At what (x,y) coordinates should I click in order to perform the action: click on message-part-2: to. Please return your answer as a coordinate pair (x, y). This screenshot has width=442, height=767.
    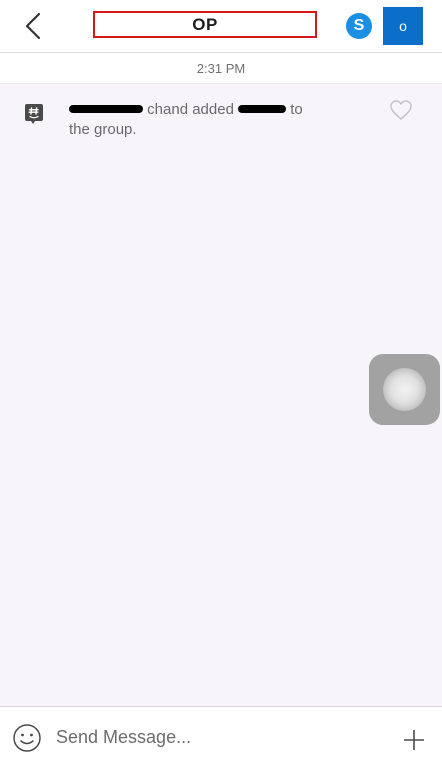
    Looking at the image, I should click on (296, 109).